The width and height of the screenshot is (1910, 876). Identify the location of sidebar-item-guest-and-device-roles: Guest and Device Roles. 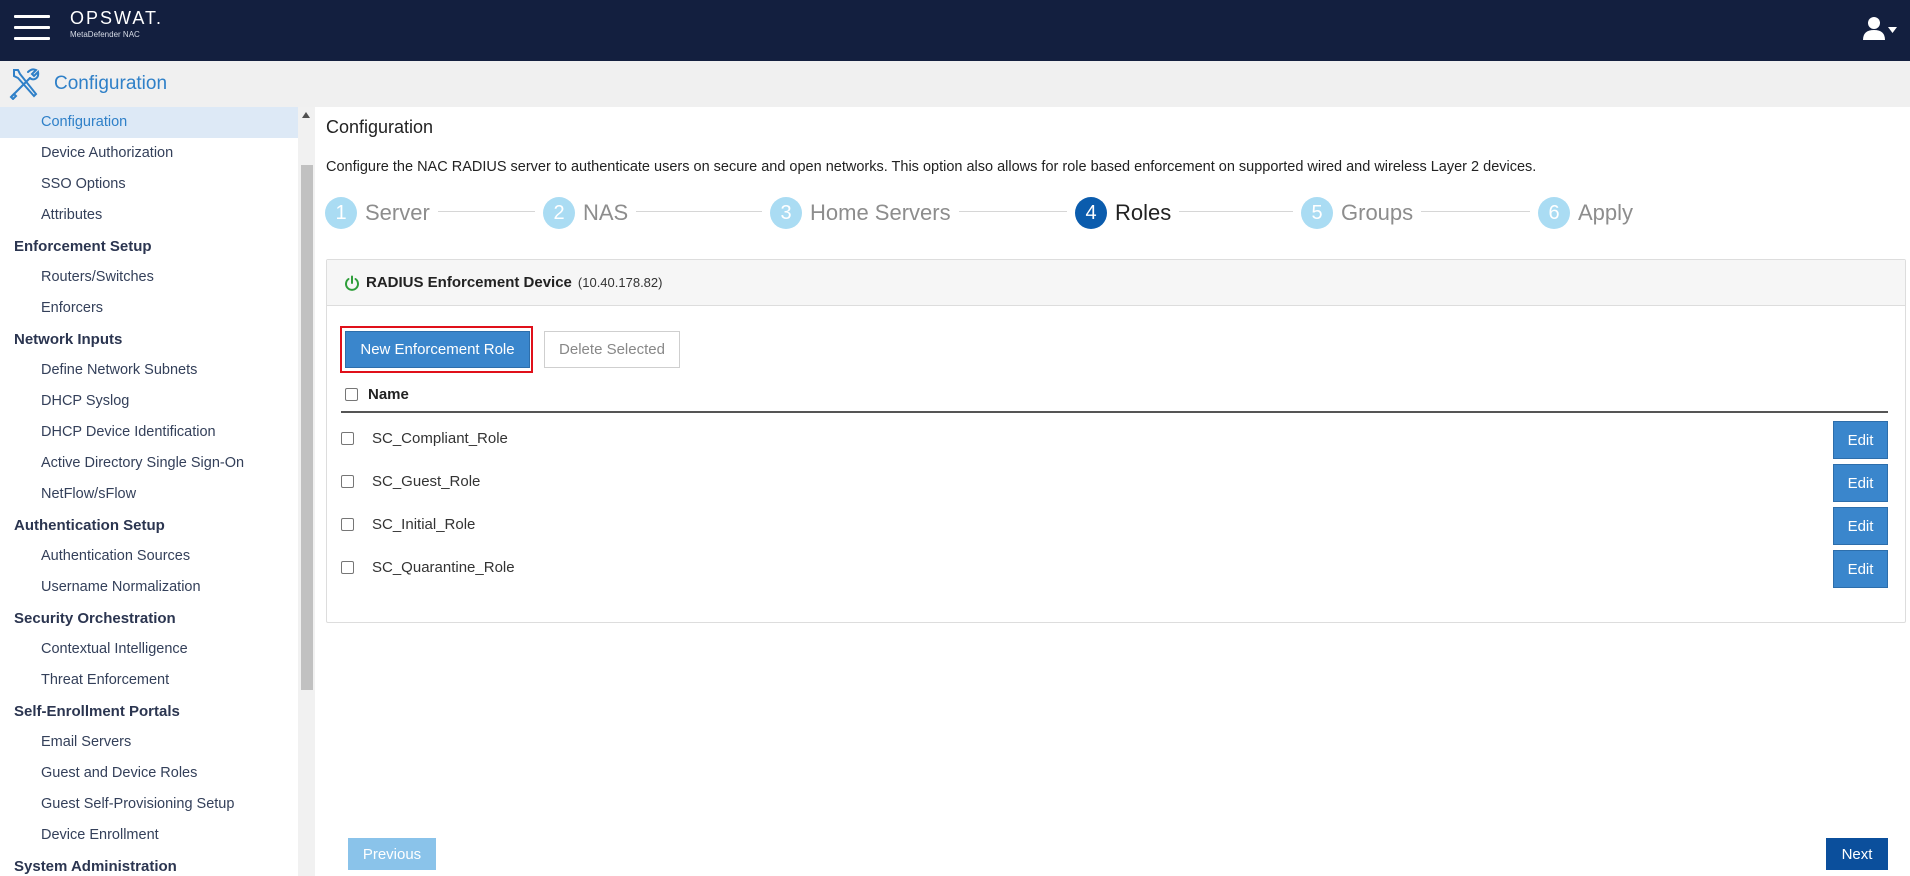
(149, 773).